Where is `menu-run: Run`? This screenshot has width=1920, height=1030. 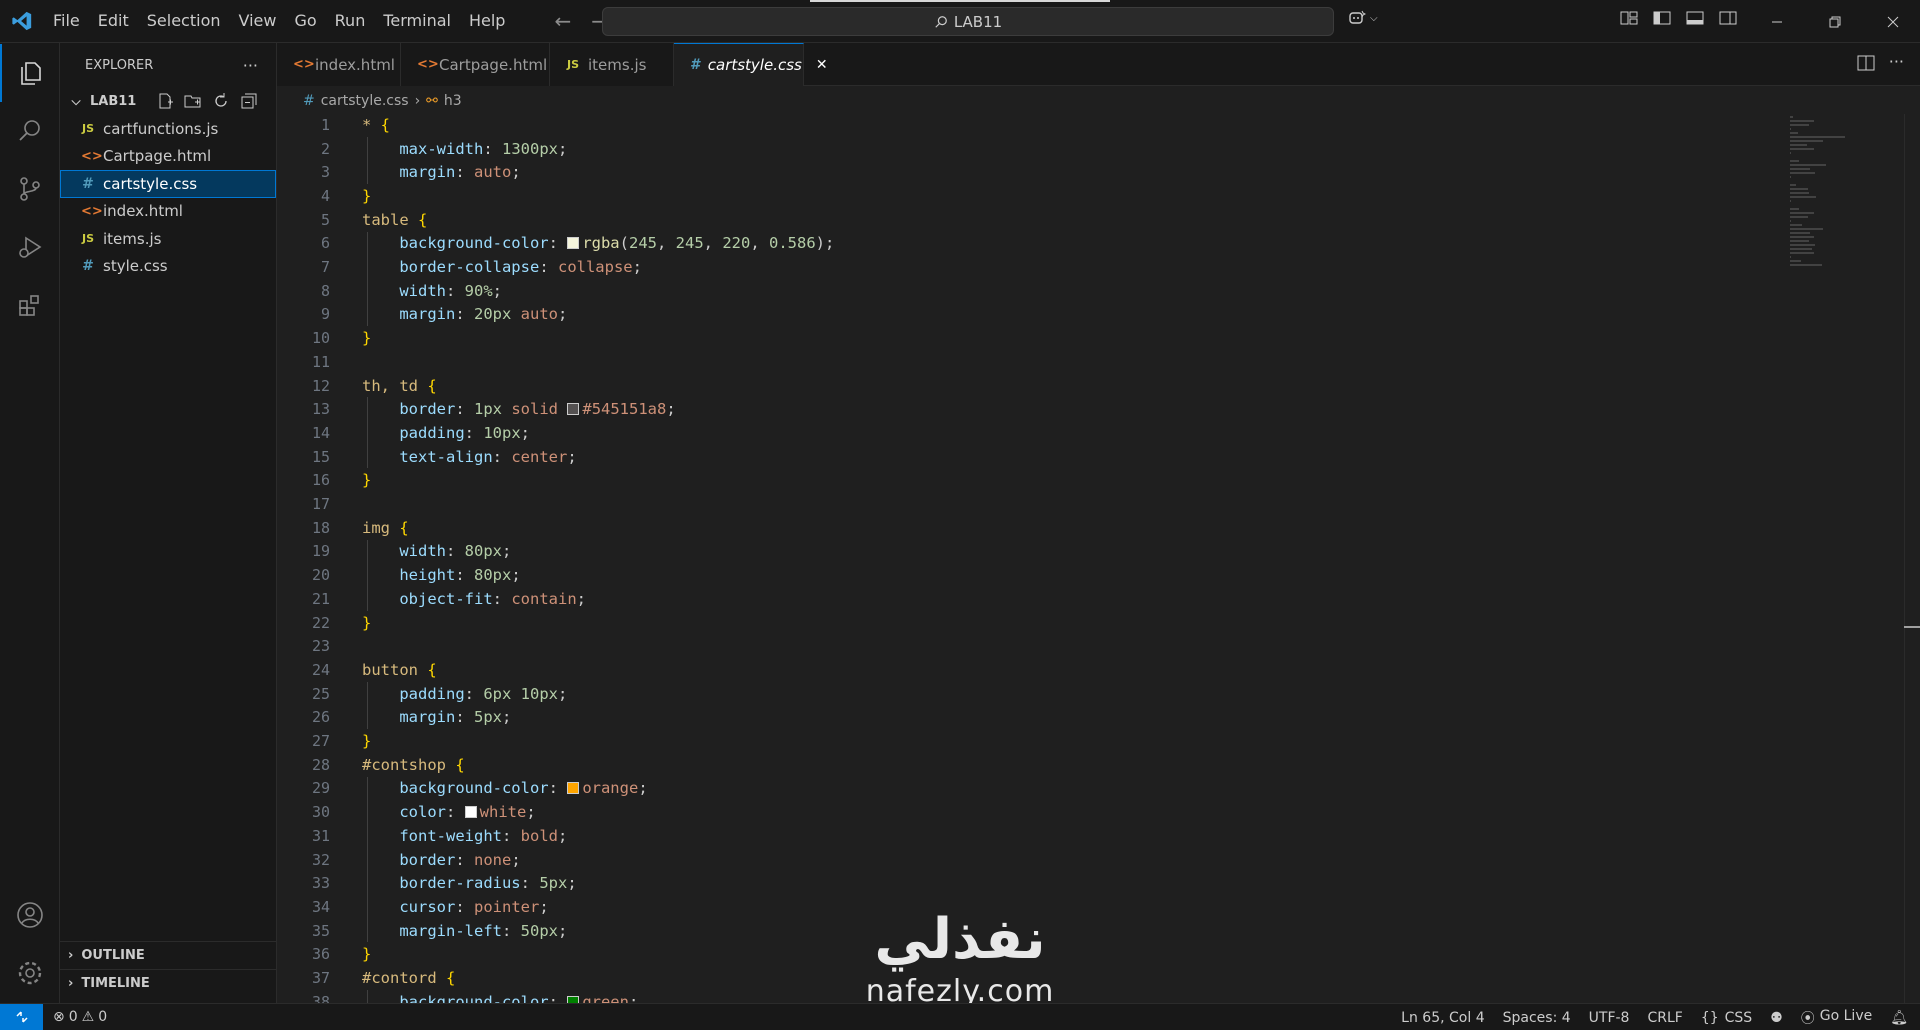 menu-run: Run is located at coordinates (350, 21).